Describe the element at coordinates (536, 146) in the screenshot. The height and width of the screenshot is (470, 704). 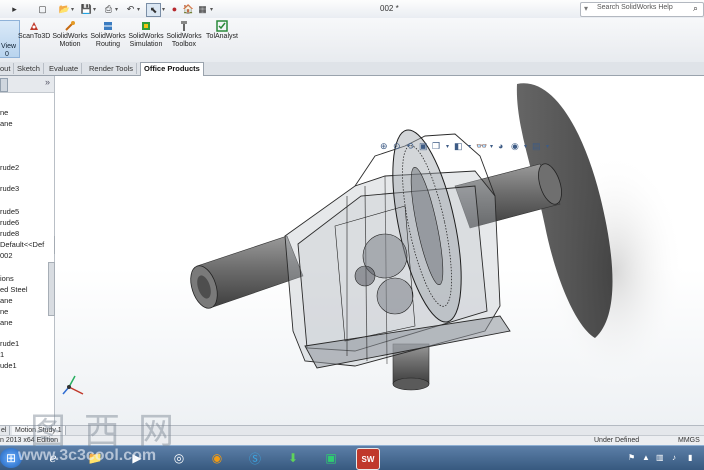
I see `view-settings-icon: ▤` at that location.